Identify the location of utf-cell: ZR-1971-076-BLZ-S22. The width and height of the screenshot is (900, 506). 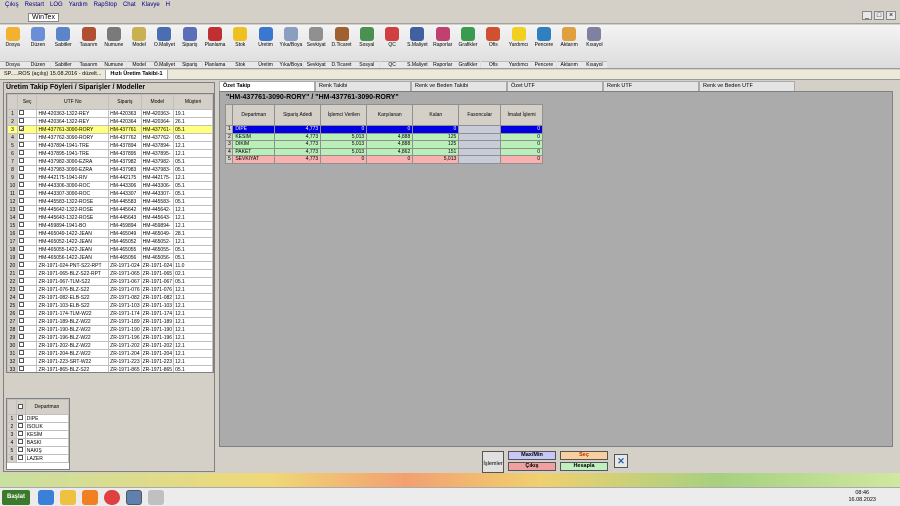
(73, 289).